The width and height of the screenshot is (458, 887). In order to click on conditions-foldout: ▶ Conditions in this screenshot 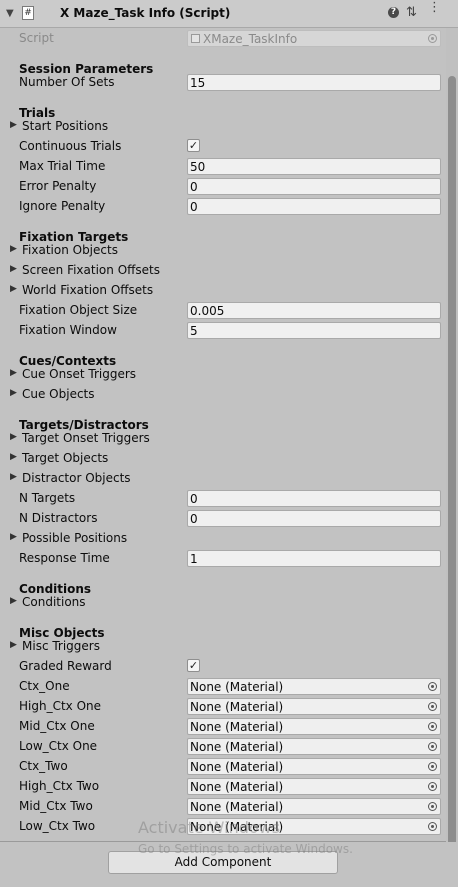, I will do `click(222, 602)`.